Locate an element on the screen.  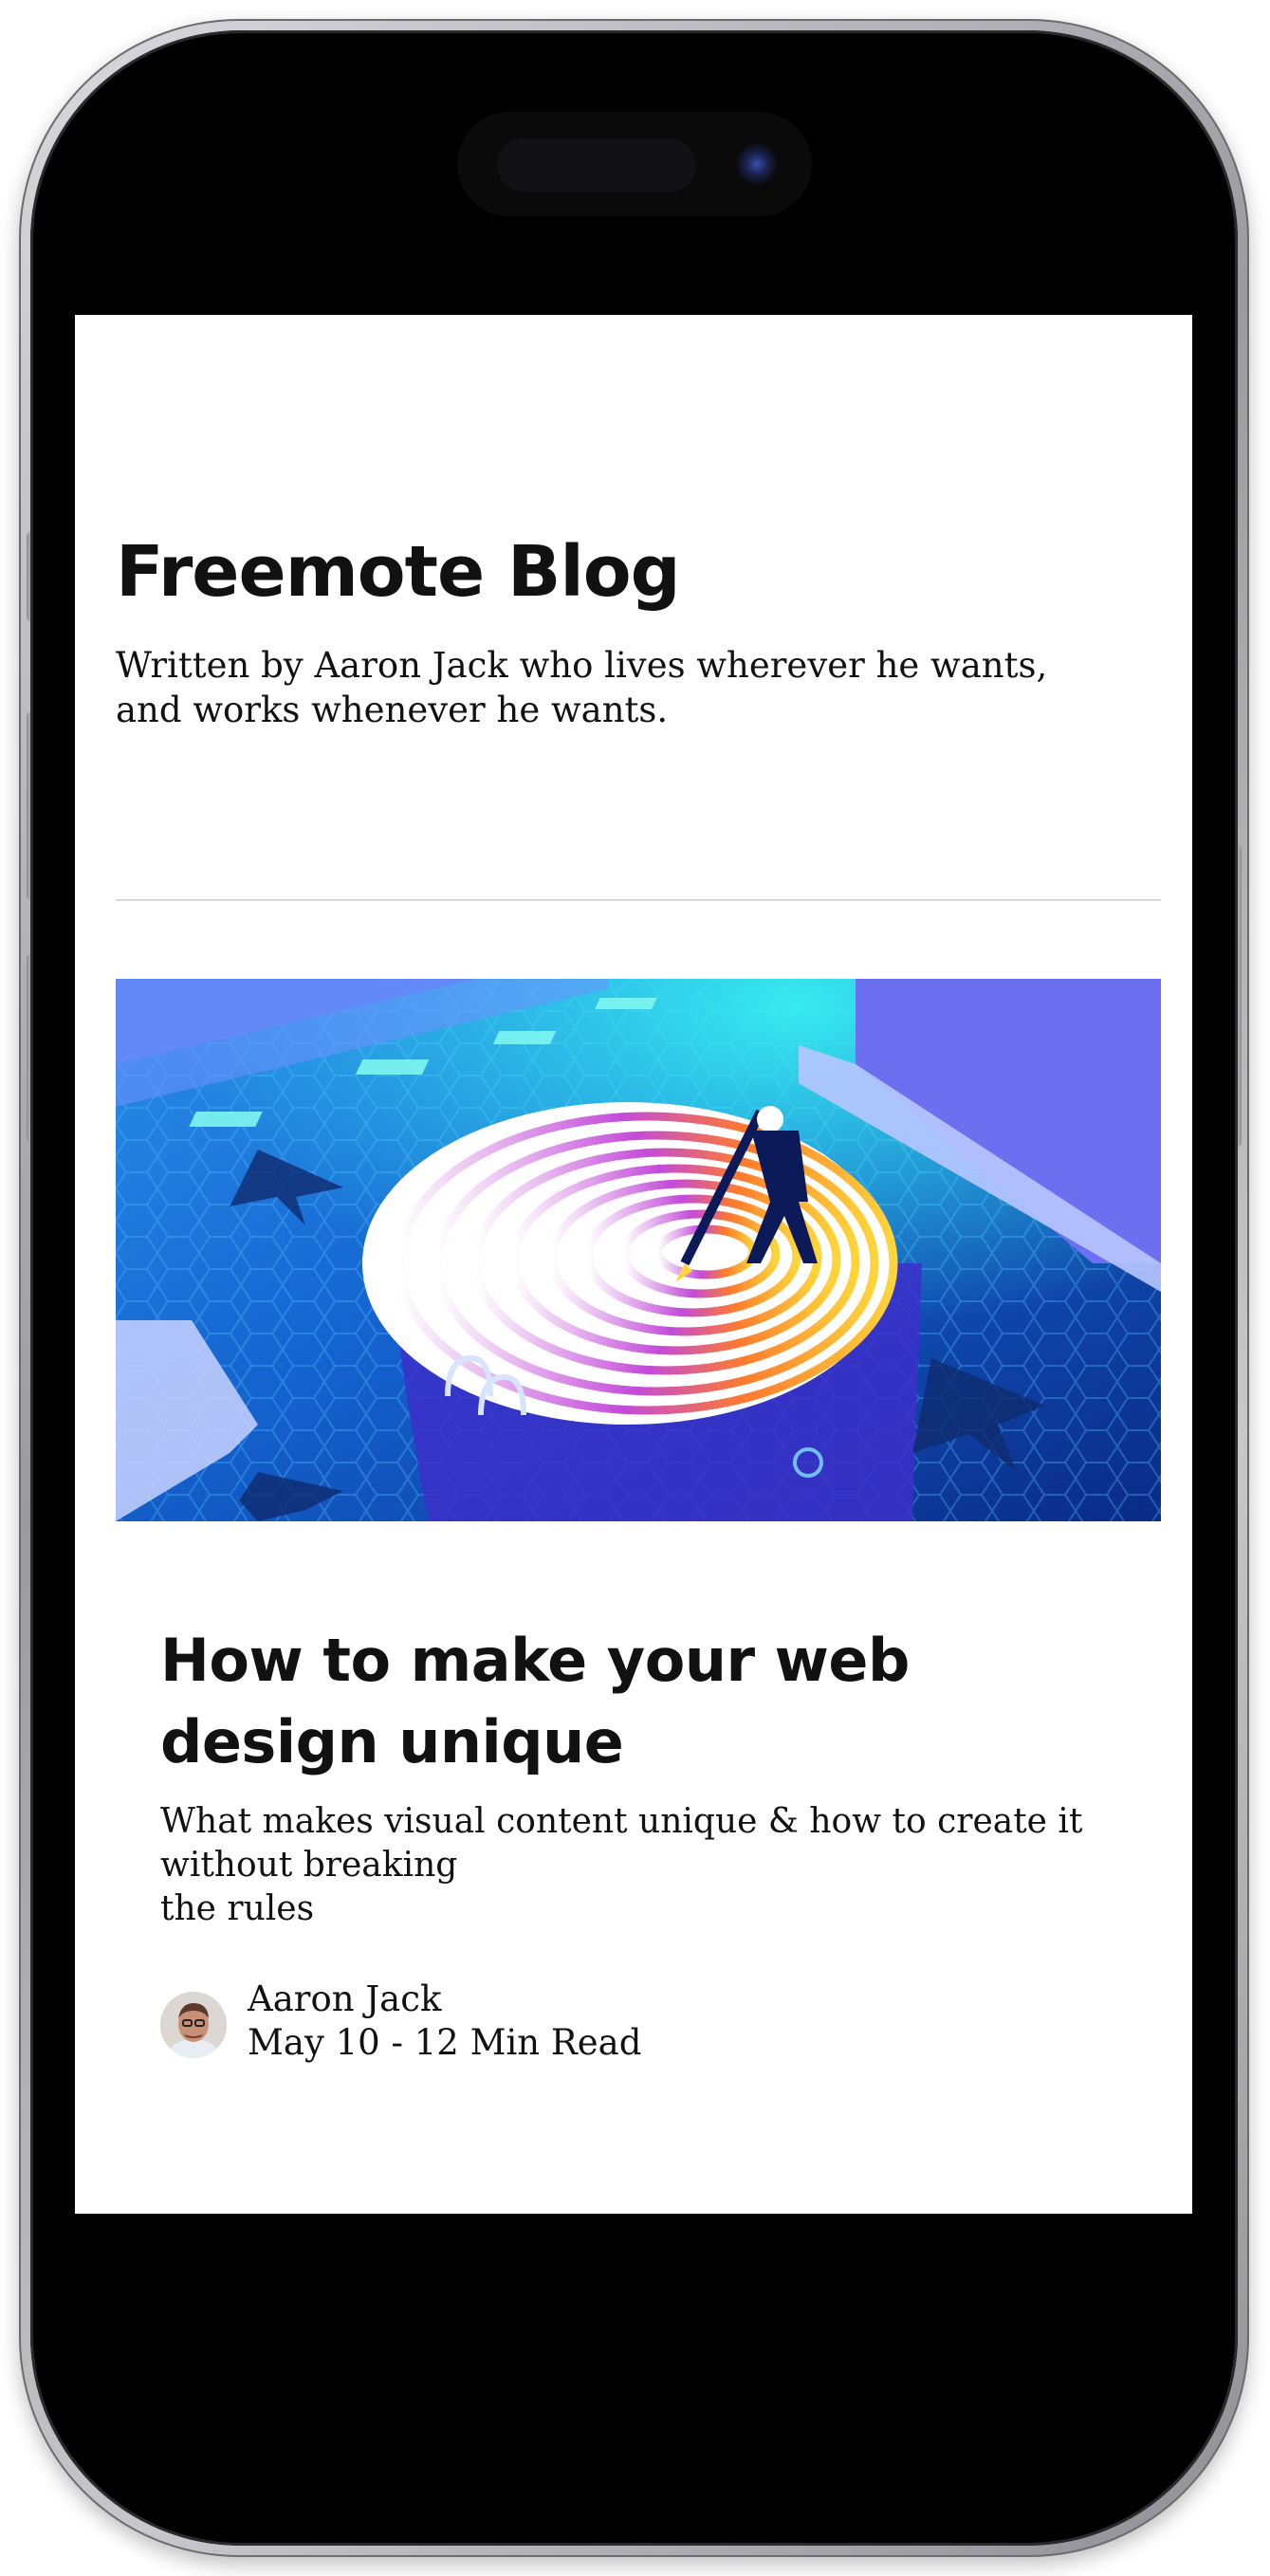
post-title: How to make your web design unique is located at coordinates (653, 1701).